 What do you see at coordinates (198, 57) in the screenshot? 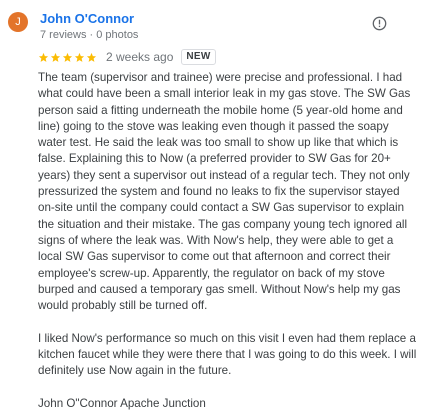
I see `new-badge: NEW` at bounding box center [198, 57].